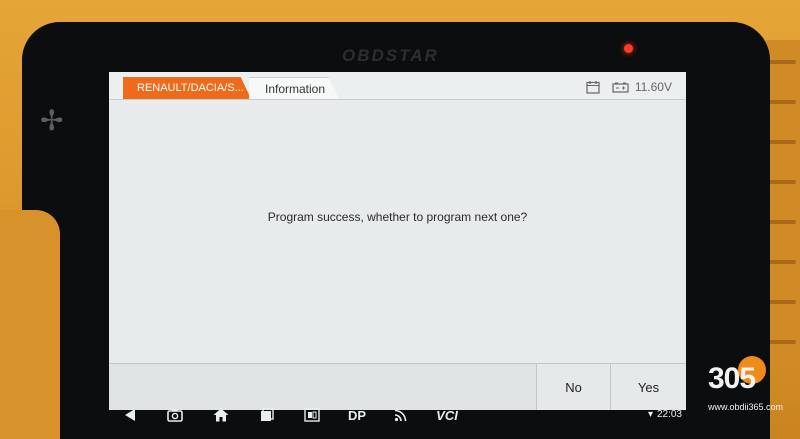 This screenshot has width=800, height=439. What do you see at coordinates (620, 87) in the screenshot?
I see `battery-icon` at bounding box center [620, 87].